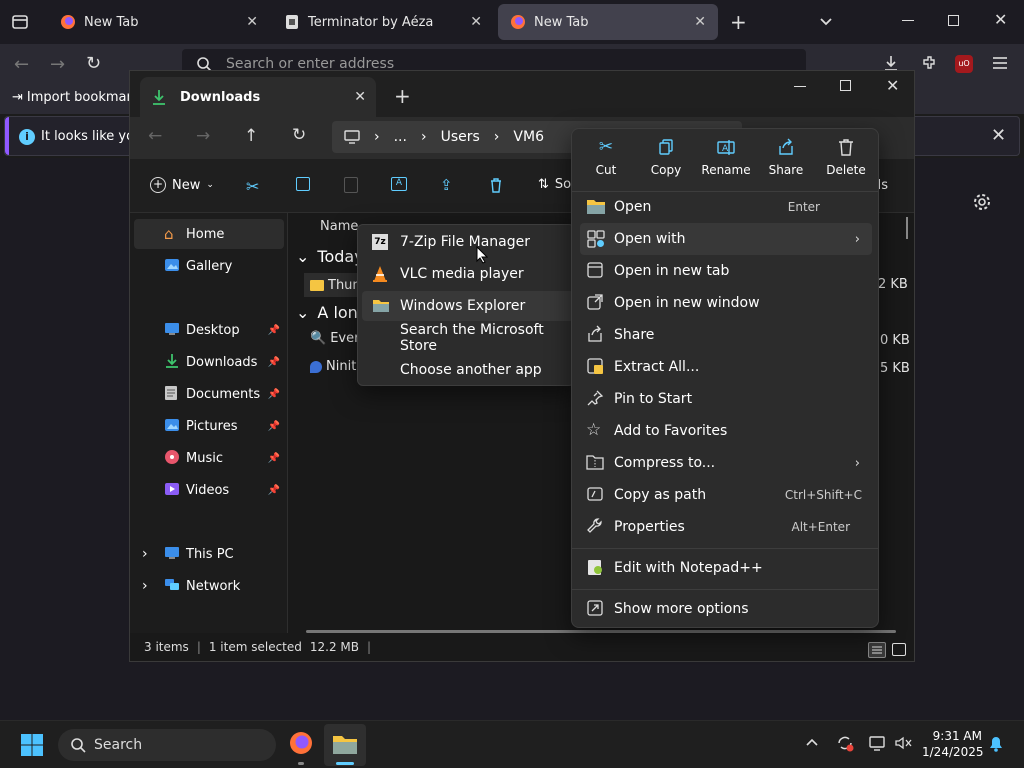 This screenshot has height=768, width=1024. Describe the element at coordinates (953, 744) in the screenshot. I see `clock: 9:31 AM 1/24/2025` at that location.